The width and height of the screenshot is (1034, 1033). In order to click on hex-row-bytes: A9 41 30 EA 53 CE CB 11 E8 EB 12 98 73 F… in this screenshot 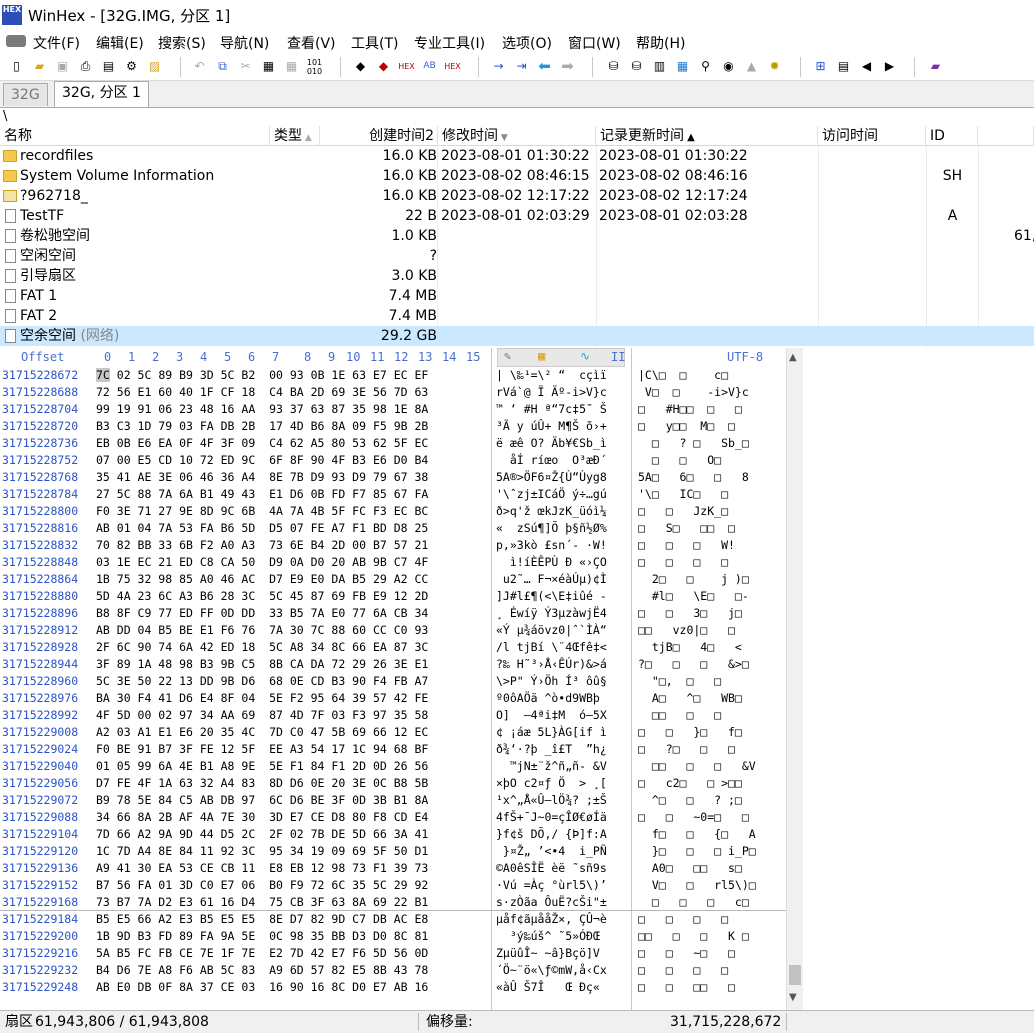, I will do `click(262, 868)`.